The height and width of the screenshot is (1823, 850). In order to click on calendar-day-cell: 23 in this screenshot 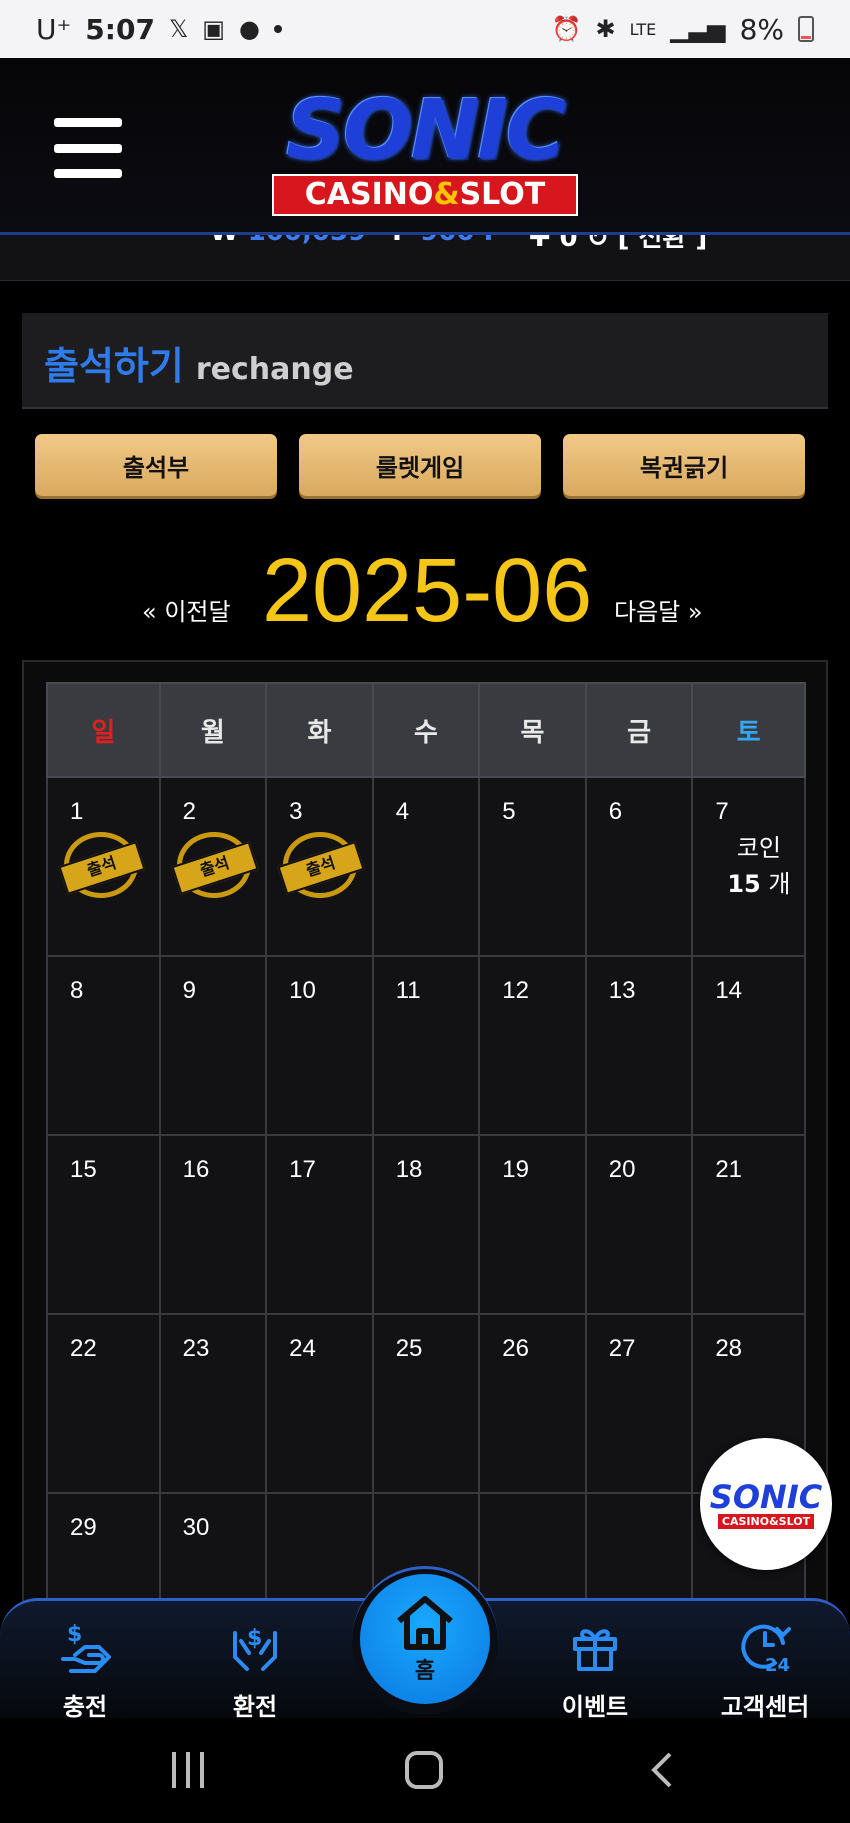, I will do `click(213, 1403)`.